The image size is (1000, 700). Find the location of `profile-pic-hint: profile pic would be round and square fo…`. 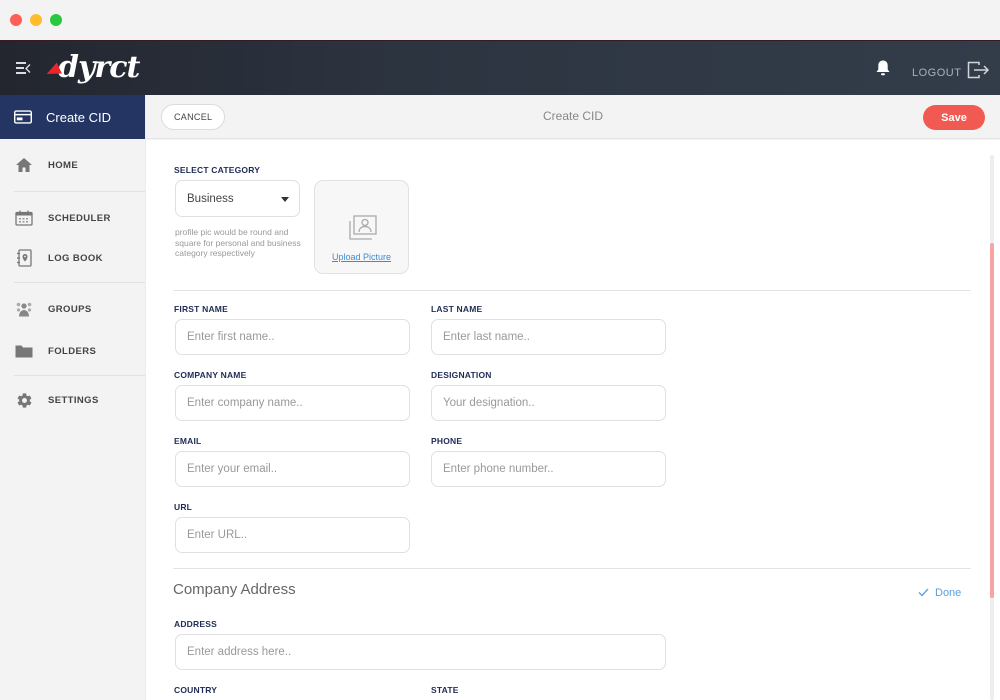

profile-pic-hint: profile pic would be round and square fo… is located at coordinates (238, 242).